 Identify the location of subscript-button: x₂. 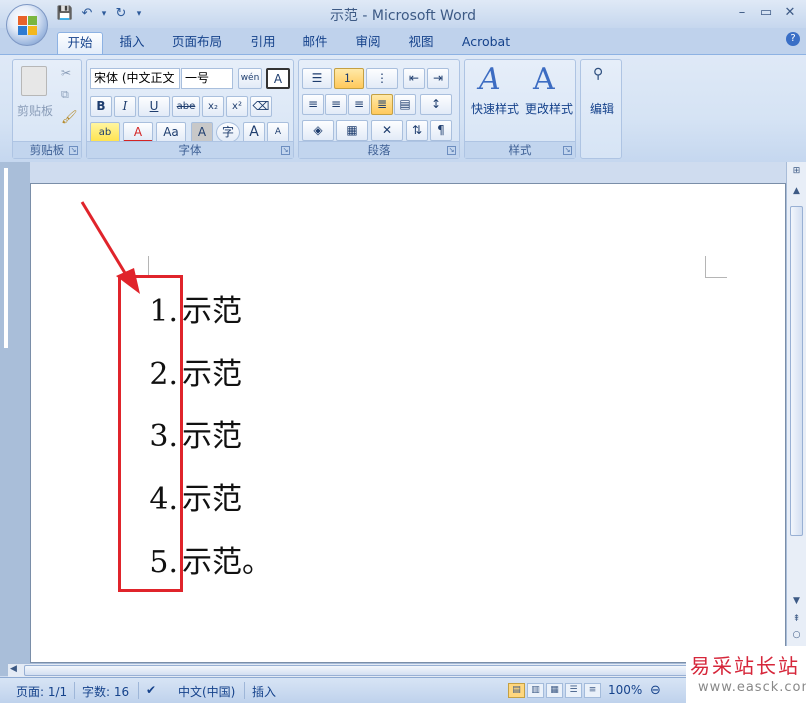
(213, 106).